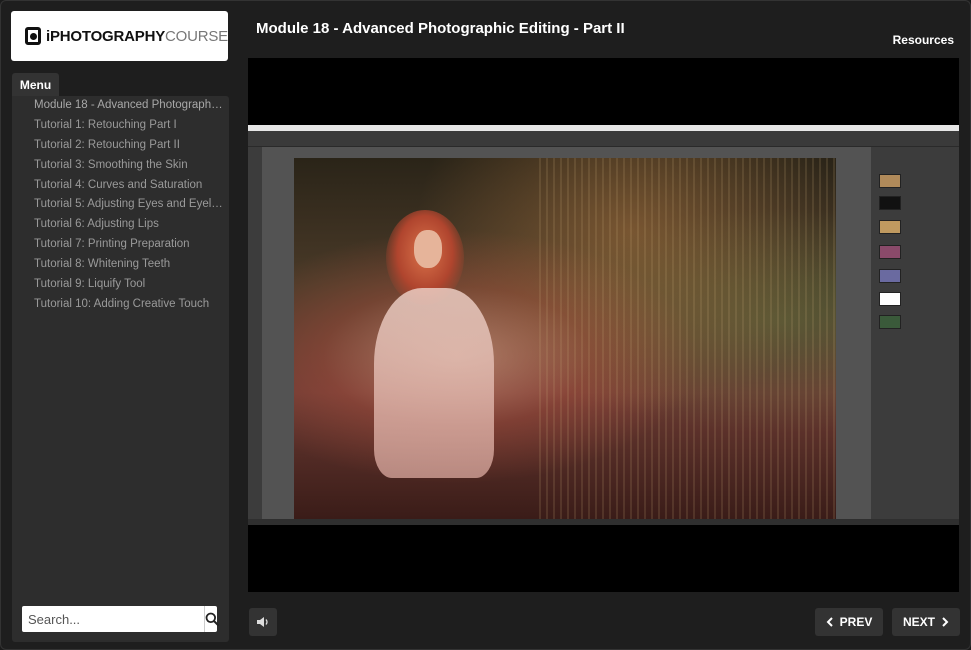  I want to click on course-logo: iPHOTOGRAPHY COURSE, so click(119, 36).